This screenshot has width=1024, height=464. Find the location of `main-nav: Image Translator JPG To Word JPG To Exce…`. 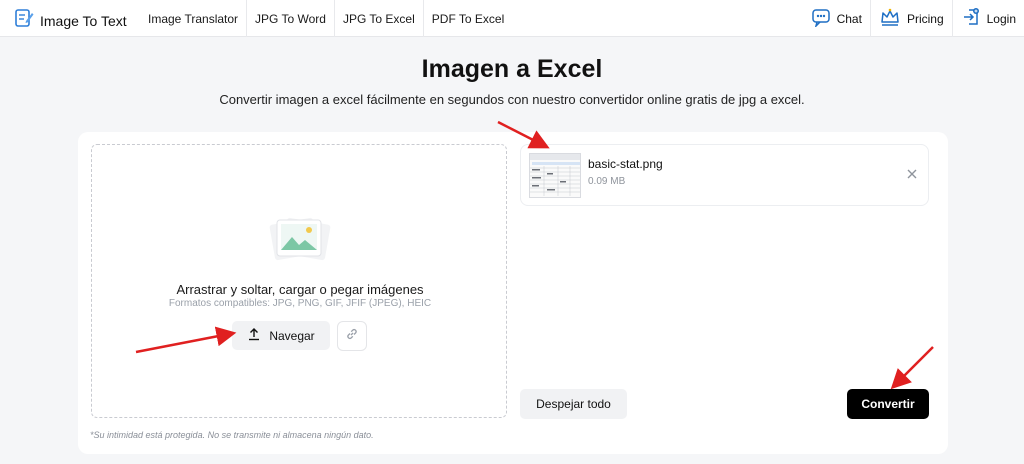

main-nav: Image Translator JPG To Word JPG To Exce… is located at coordinates (326, 18).